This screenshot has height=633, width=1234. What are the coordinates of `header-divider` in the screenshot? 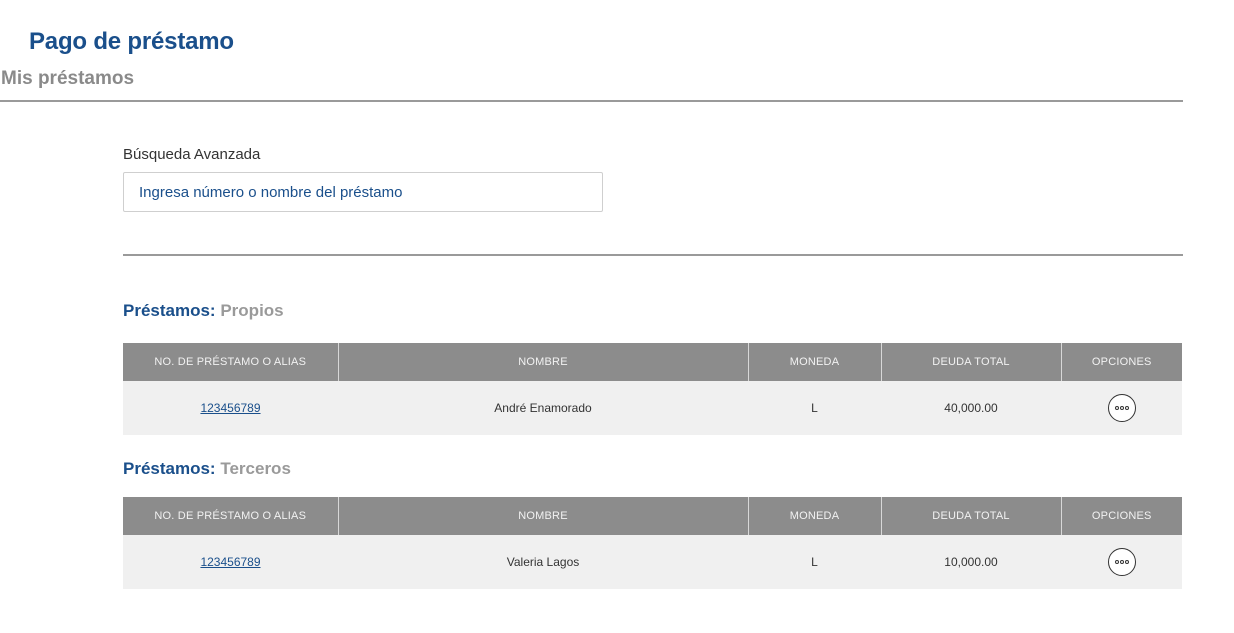 It's located at (591, 101).